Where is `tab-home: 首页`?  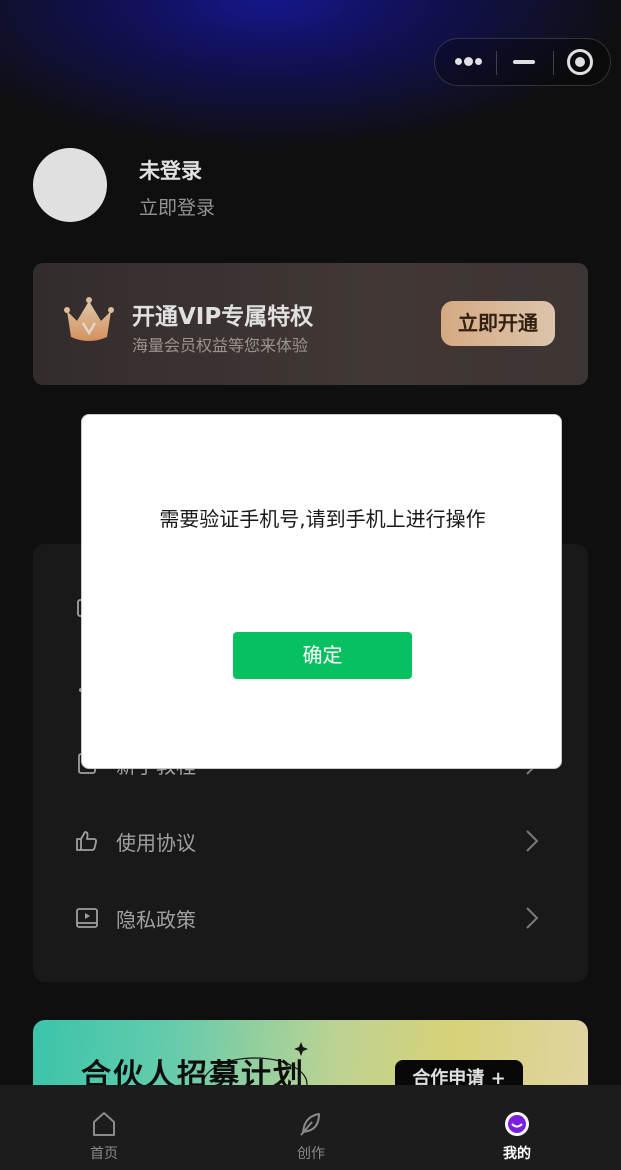
tab-home: 首页 is located at coordinates (104, 1127).